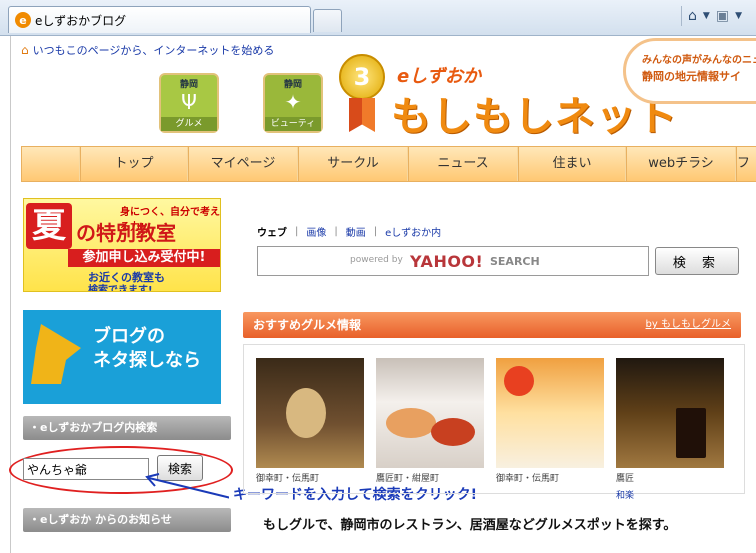 The image size is (756, 553). What do you see at coordinates (353, 164) in the screenshot?
I see `nav-item-circle: サークル` at bounding box center [353, 164].